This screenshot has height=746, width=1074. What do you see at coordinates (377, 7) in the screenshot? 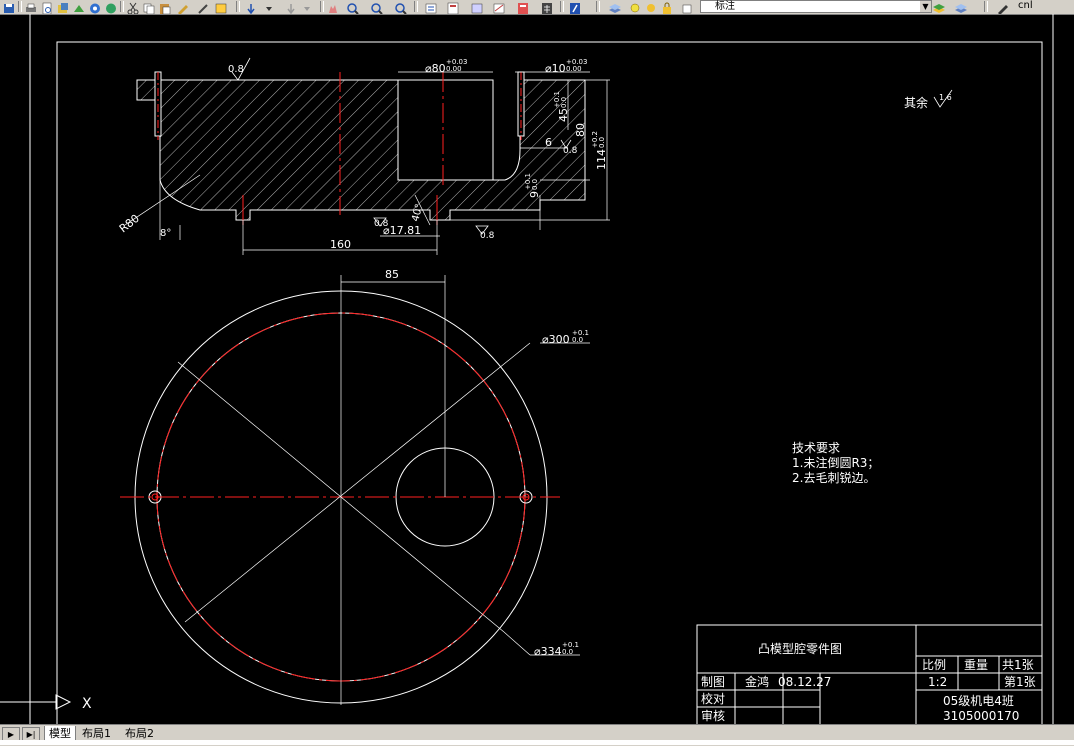
I see `zoom-window-icon` at bounding box center [377, 7].